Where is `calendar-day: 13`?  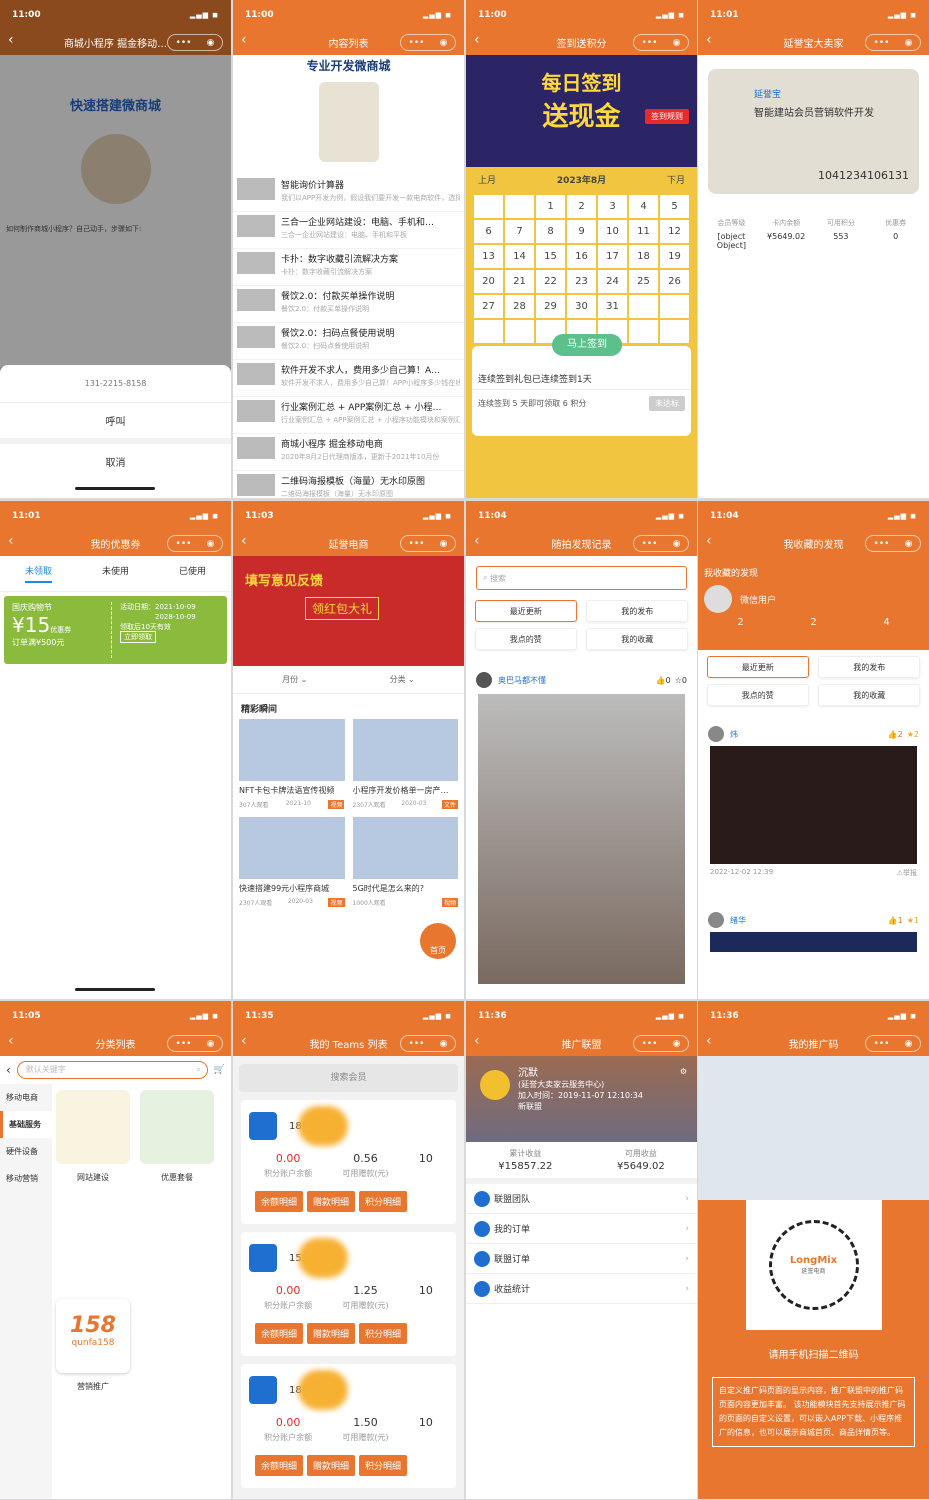 calendar-day: 13 is located at coordinates (488, 256).